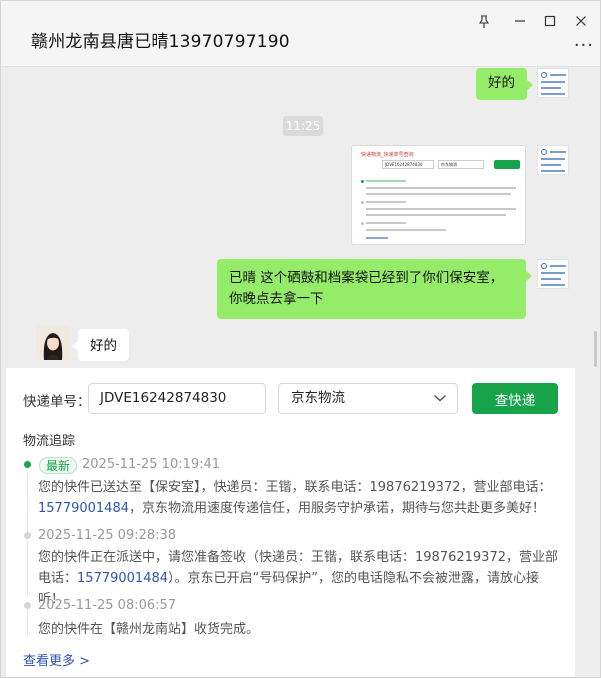 This screenshot has width=601, height=678. I want to click on time-divider: 11:25, so click(303, 126).